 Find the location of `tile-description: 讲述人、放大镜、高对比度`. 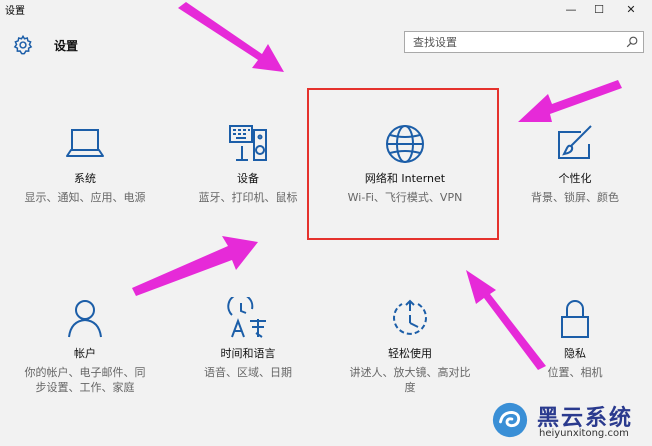

tile-description: 讲述人、放大镜、高对比度 is located at coordinates (410, 380).